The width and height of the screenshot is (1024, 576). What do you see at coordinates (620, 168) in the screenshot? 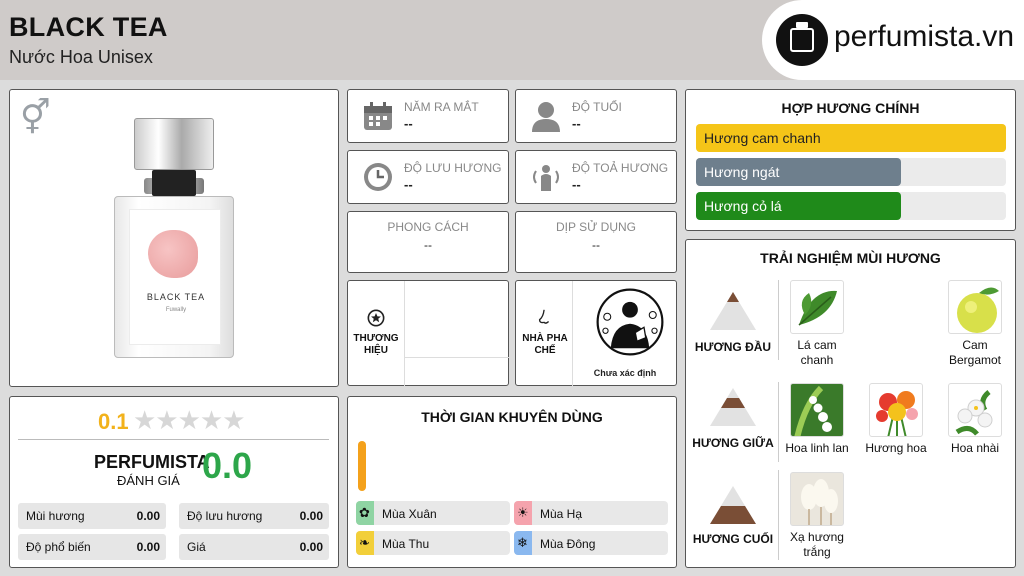
I see `sillage-label: ĐỘ TOẢ HƯƠNG` at bounding box center [620, 168].